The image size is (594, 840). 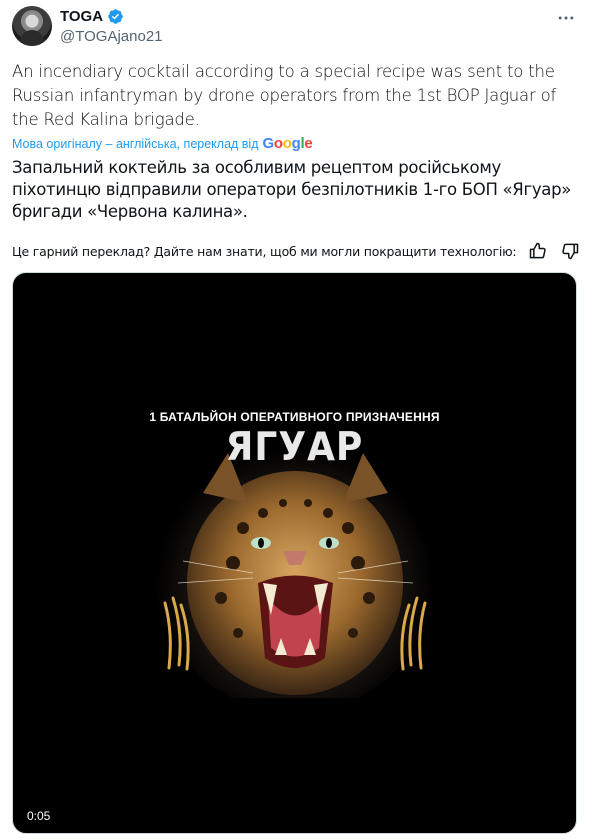 I want to click on author-display-name: TOGA, so click(x=81, y=16).